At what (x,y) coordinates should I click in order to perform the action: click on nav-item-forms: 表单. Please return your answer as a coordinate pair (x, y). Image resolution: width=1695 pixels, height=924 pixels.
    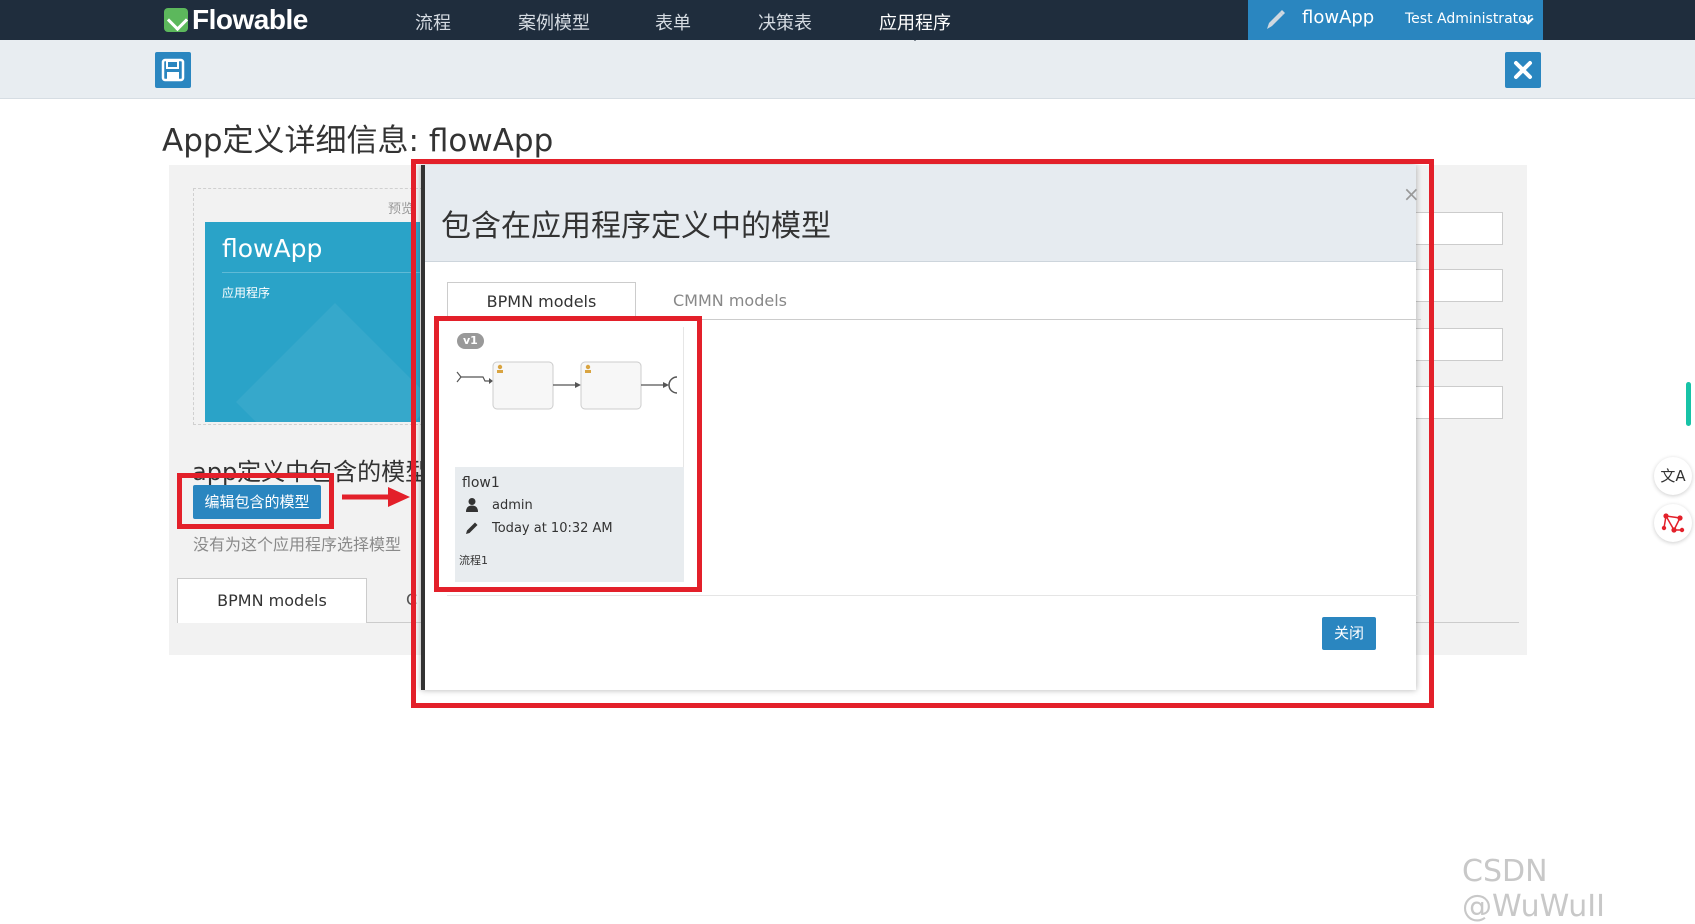
    Looking at the image, I should click on (673, 22).